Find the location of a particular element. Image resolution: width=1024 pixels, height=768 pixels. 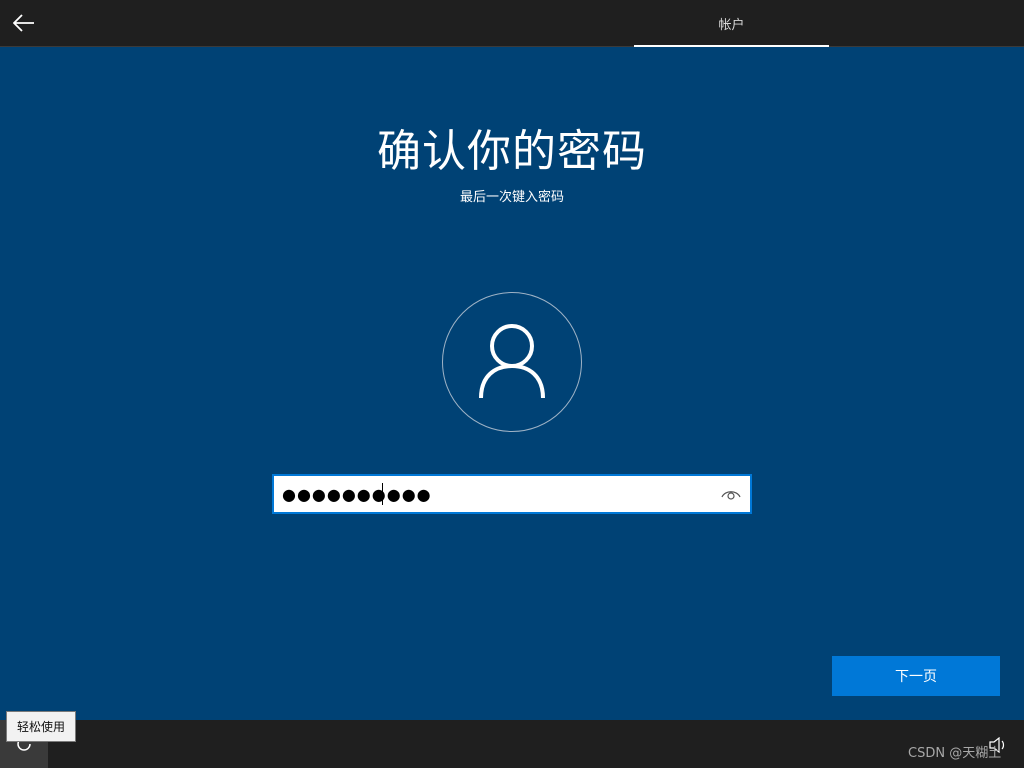

reveal-password-button is located at coordinates (731, 494).